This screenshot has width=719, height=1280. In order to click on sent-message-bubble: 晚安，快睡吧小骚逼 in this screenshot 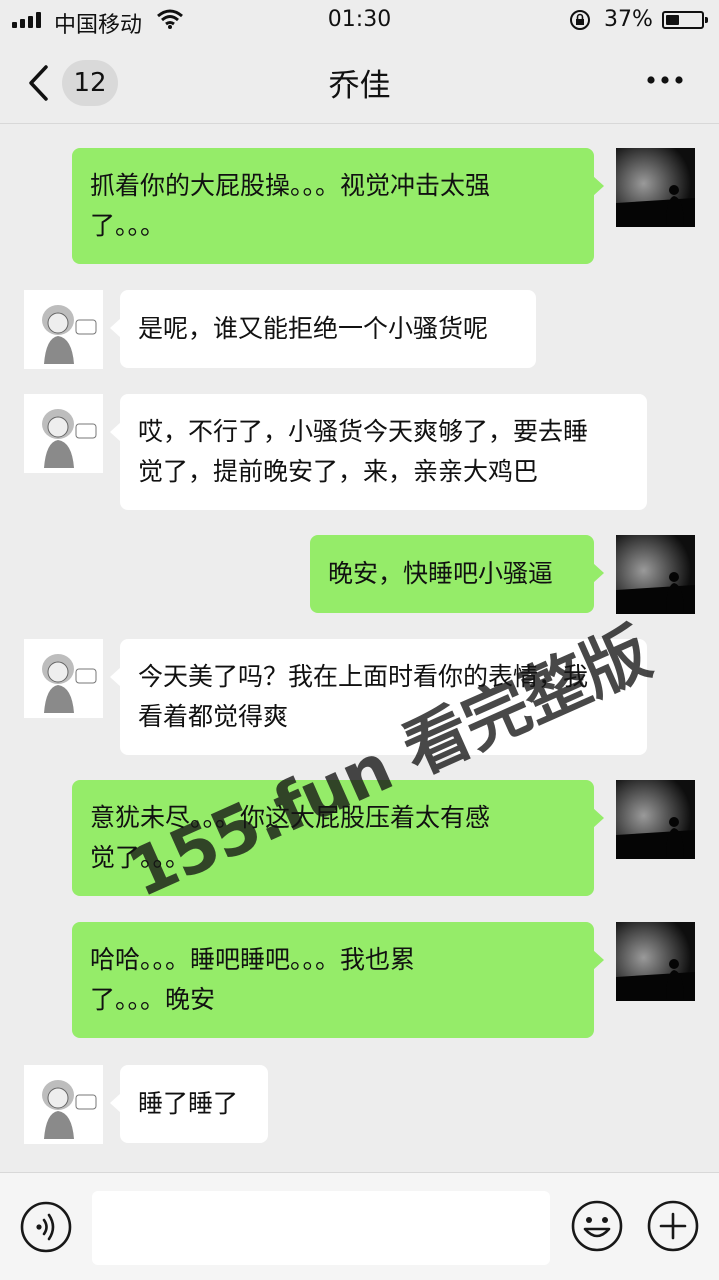, I will do `click(457, 574)`.